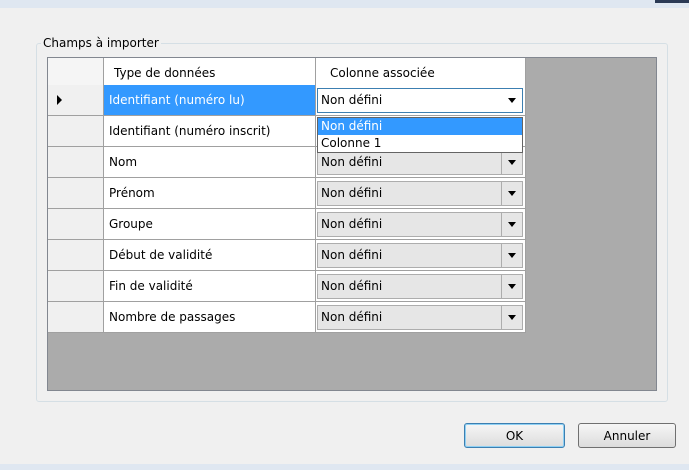 This screenshot has height=470, width=689. I want to click on column-dropdown-list: Non défini Colonne 1, so click(420, 135).